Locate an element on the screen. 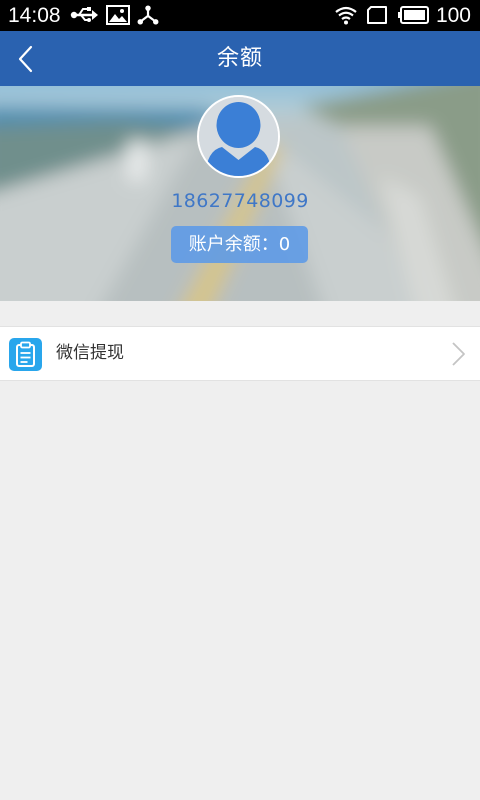  title-bar: 余额 is located at coordinates (240, 58).